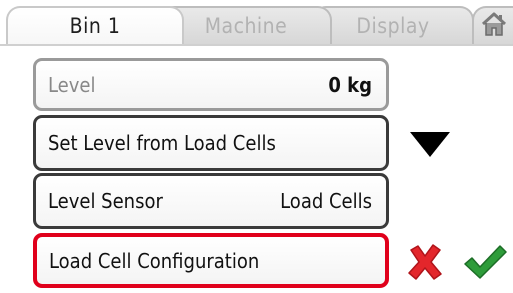 Image resolution: width=513 pixels, height=293 pixels. I want to click on confirm-button, so click(485, 264).